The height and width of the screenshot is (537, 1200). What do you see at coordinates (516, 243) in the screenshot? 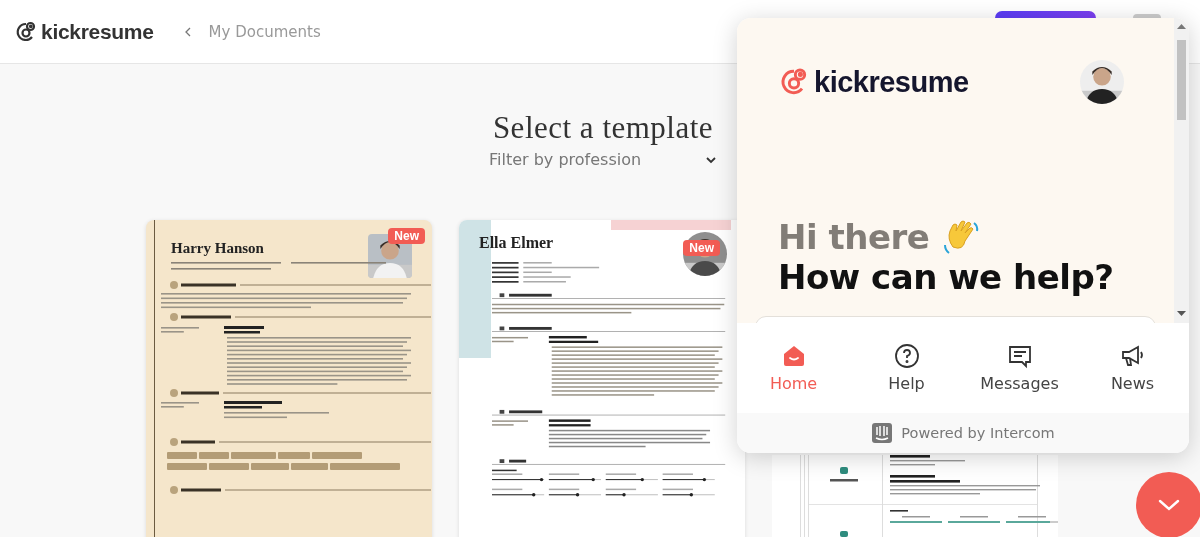
I see `resume-name: Ella Elmer` at bounding box center [516, 243].